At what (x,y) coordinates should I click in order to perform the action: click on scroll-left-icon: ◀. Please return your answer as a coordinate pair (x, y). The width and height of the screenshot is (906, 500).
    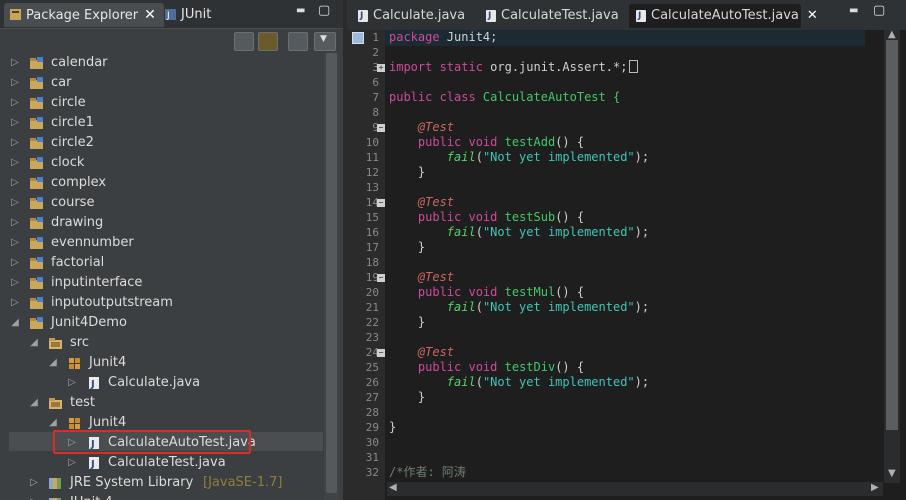
    Looking at the image, I should click on (393, 487).